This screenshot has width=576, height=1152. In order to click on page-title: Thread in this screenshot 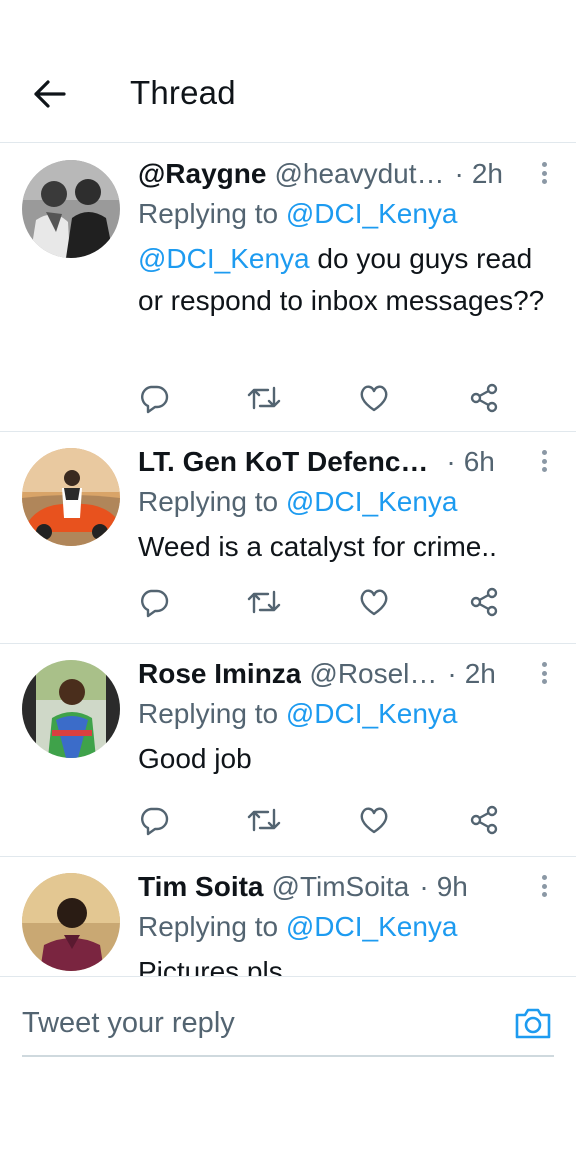, I will do `click(183, 92)`.